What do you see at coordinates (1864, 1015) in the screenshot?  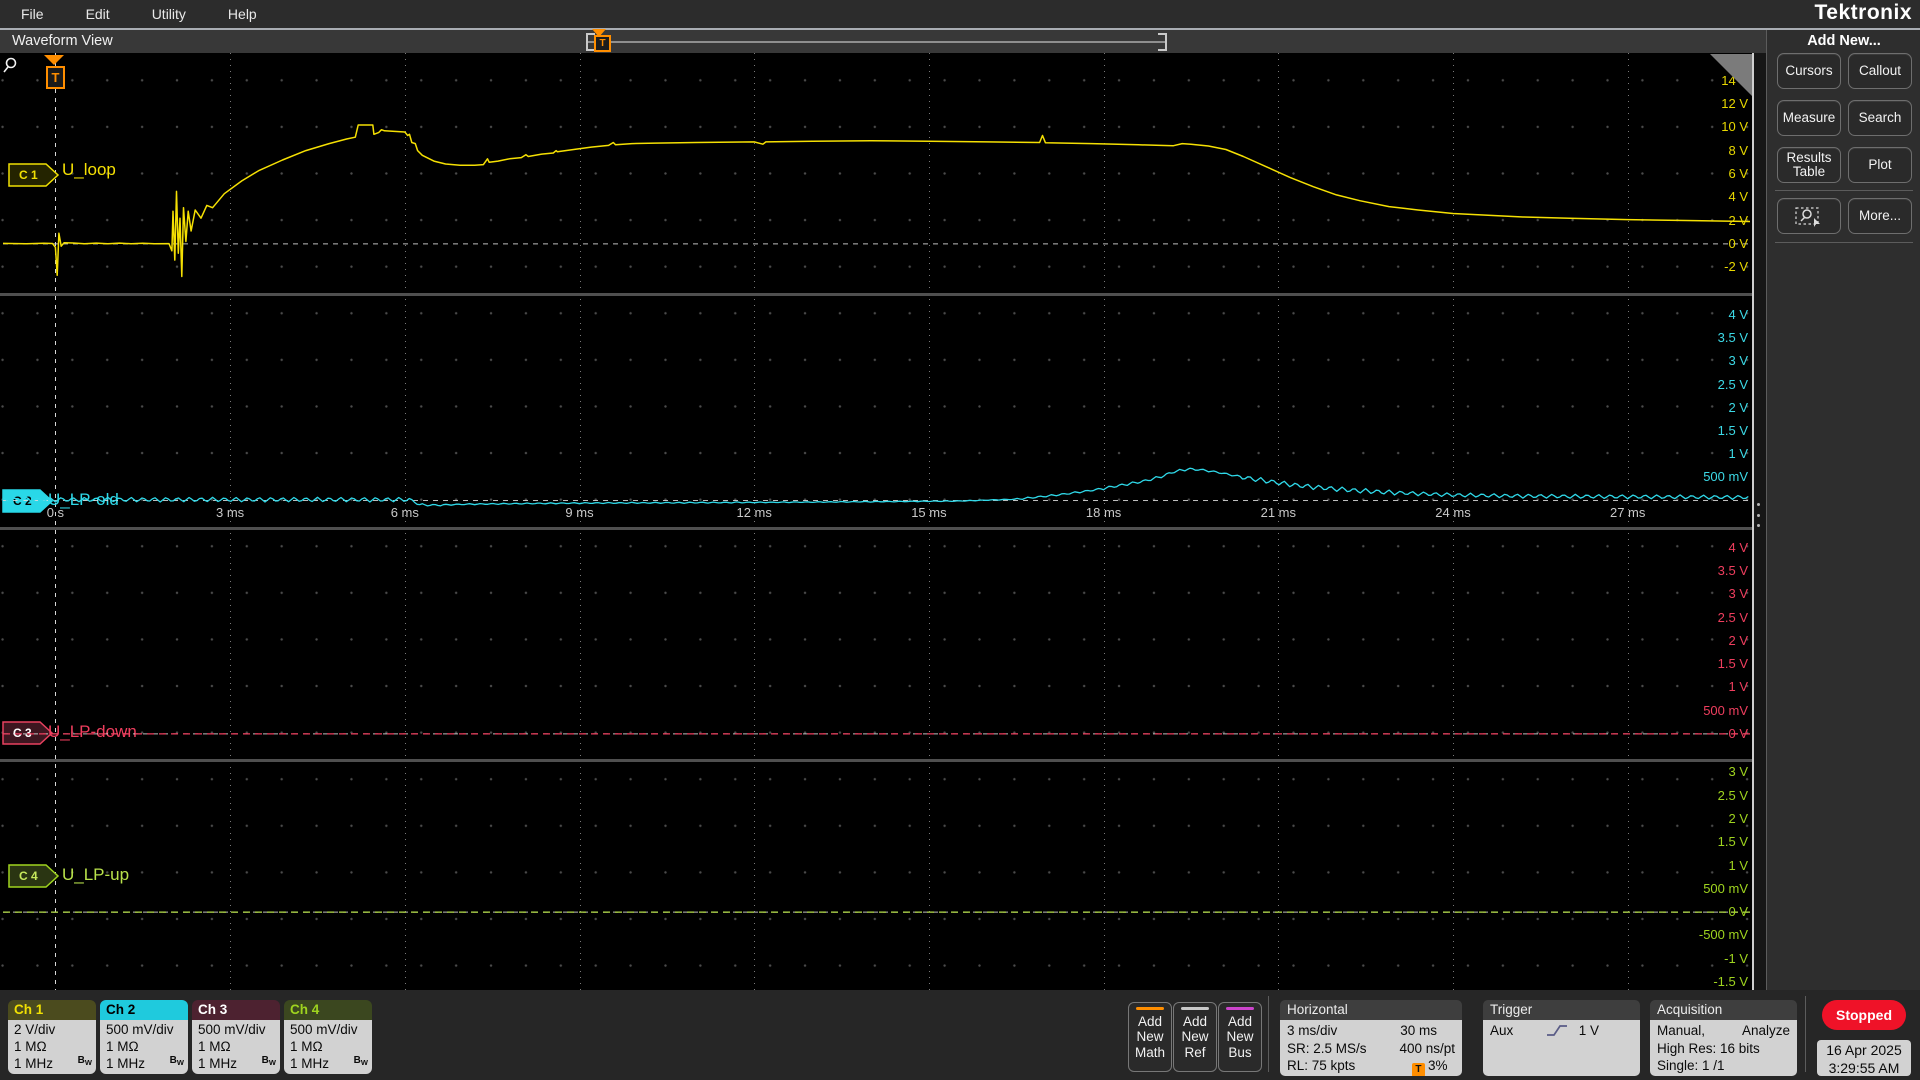 I see `run-state-badge: Stopped` at bounding box center [1864, 1015].